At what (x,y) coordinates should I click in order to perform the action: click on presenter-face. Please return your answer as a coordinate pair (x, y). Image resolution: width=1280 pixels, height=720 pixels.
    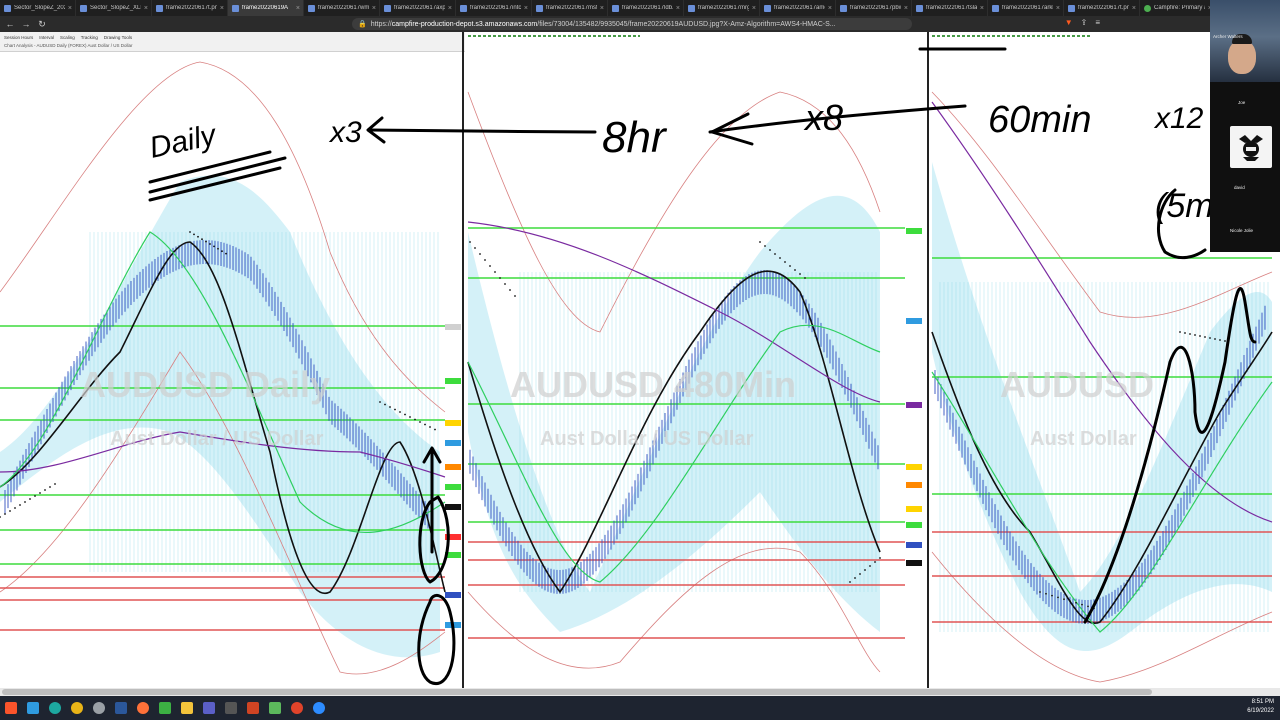
    Looking at the image, I should click on (1242, 57).